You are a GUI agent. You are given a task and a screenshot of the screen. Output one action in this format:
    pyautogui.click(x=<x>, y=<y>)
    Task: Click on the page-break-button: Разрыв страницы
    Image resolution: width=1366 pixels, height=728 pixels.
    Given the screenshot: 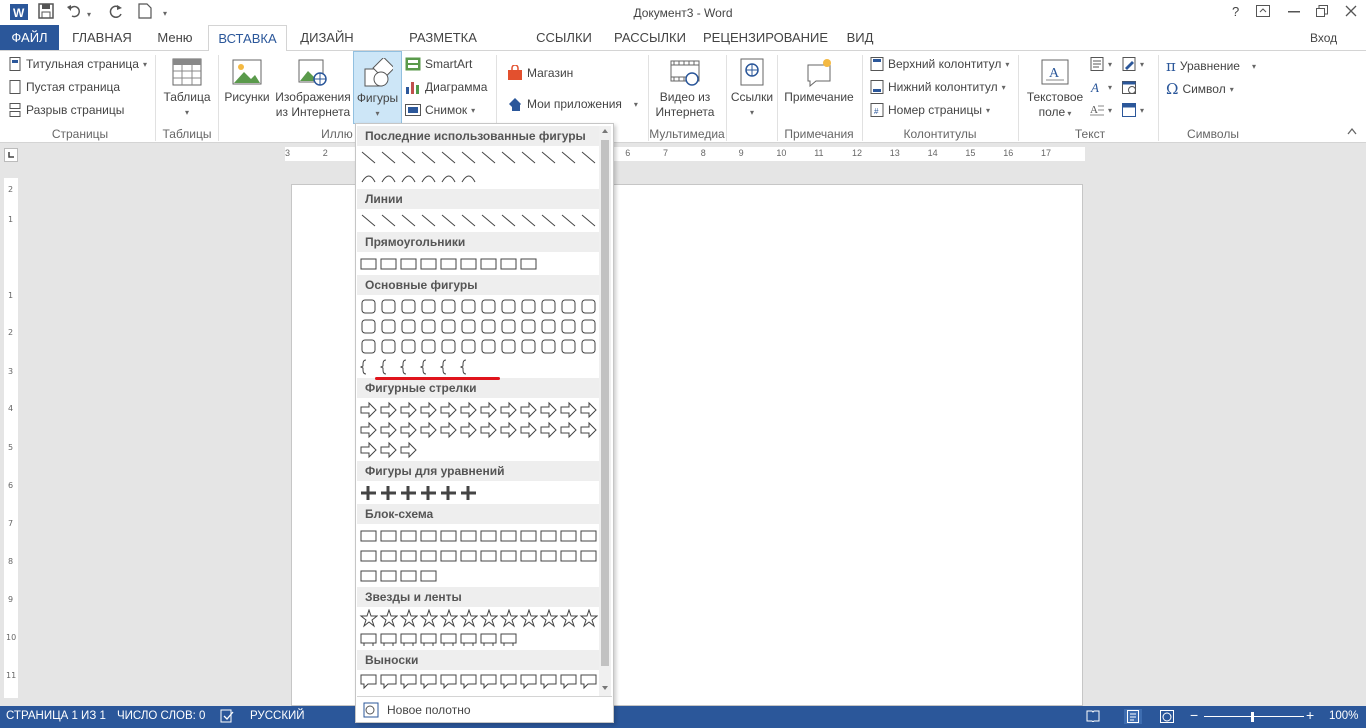 What is the action you would take?
    pyautogui.click(x=66, y=110)
    